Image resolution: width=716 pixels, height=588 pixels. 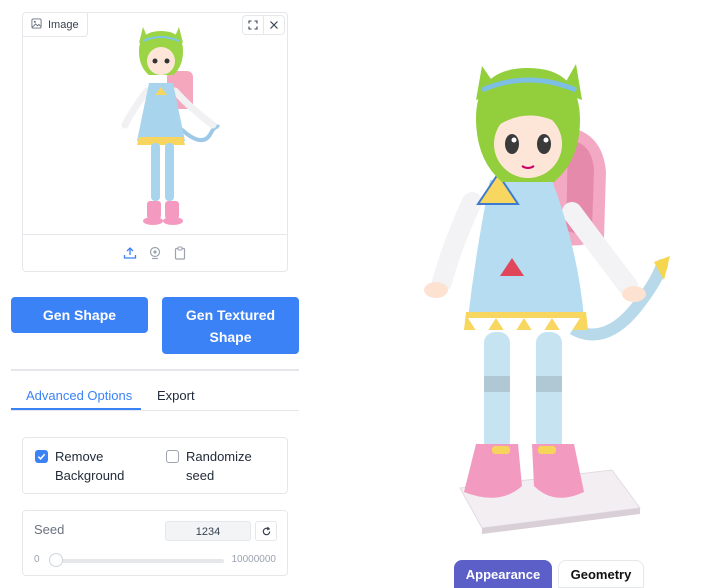 I want to click on remove-background-option: Remove Background, so click(x=79, y=466).